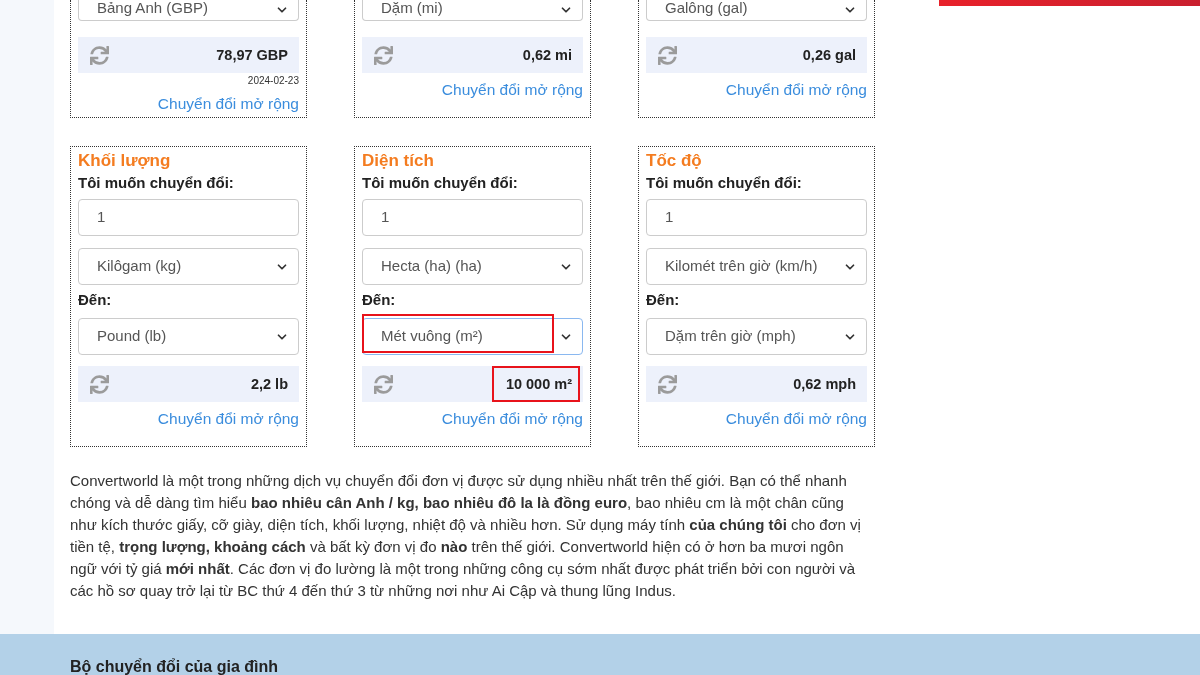 Image resolution: width=1200 pixels, height=675 pixels. I want to click on unit-select: Galông (gal), so click(756, 10).